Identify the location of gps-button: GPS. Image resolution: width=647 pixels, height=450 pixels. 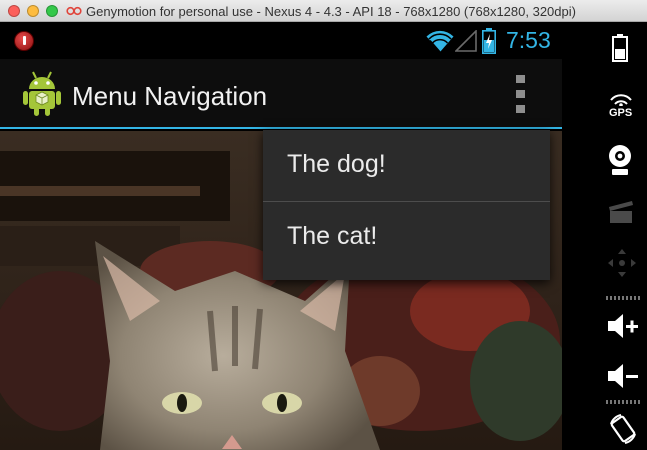
(621, 107).